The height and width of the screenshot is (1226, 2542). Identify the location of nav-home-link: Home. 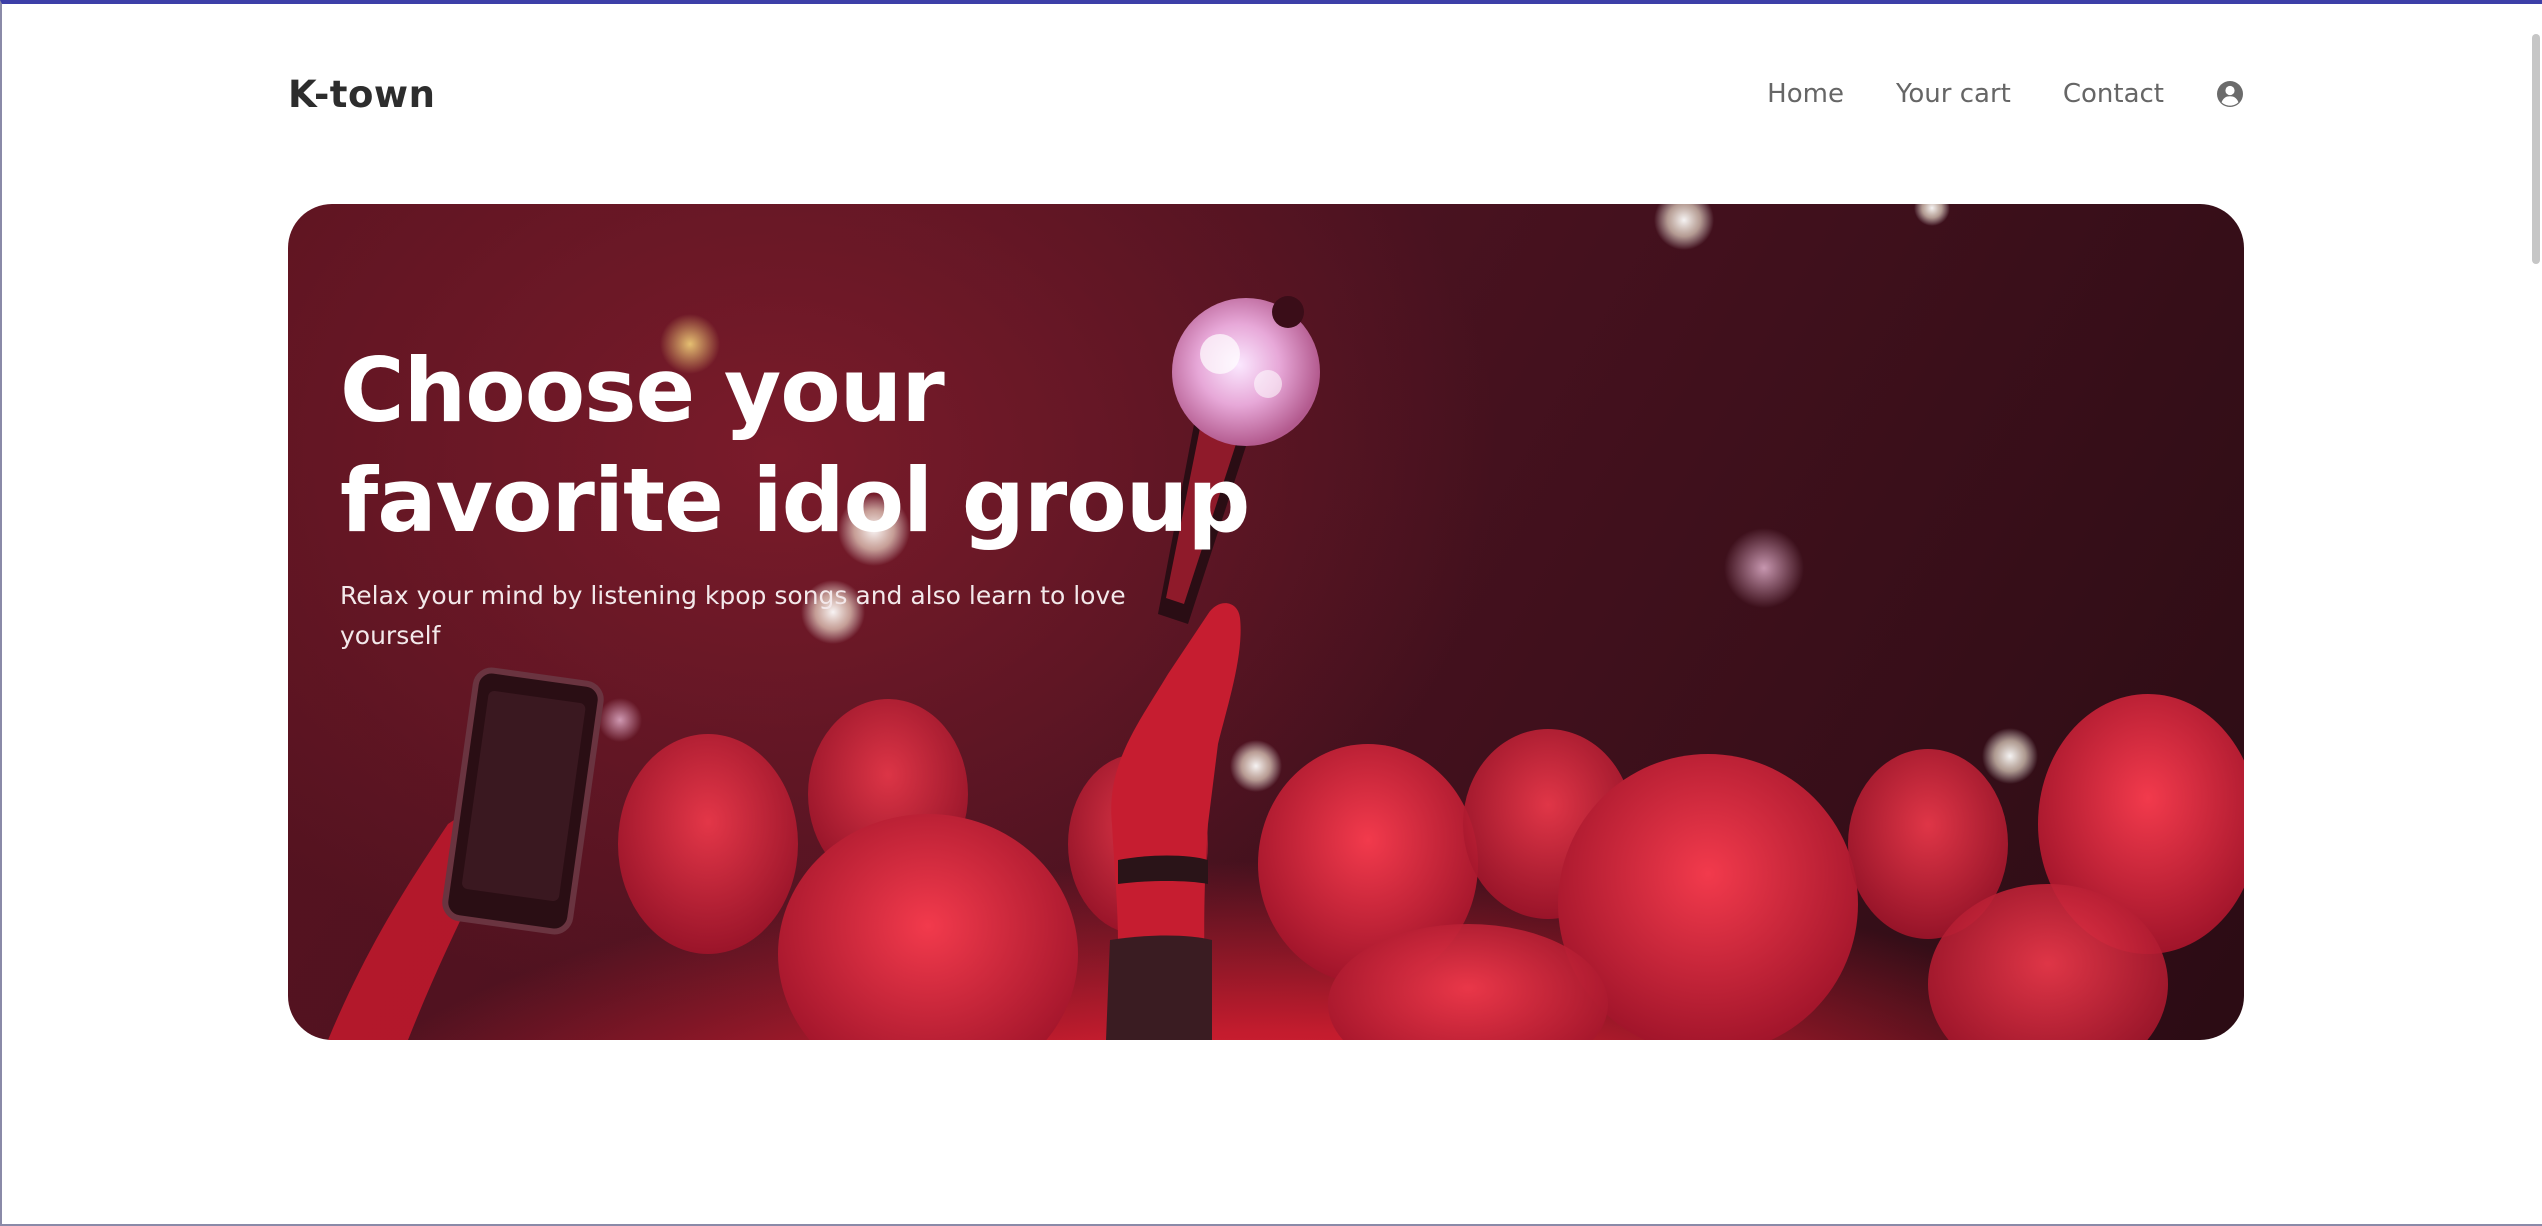
(1805, 94).